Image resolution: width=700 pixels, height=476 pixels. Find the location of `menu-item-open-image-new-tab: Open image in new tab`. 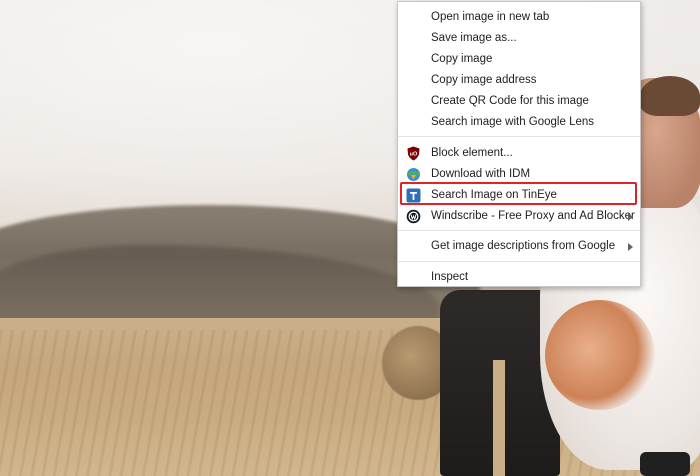

menu-item-open-image-new-tab: Open image in new tab is located at coordinates (519, 17).